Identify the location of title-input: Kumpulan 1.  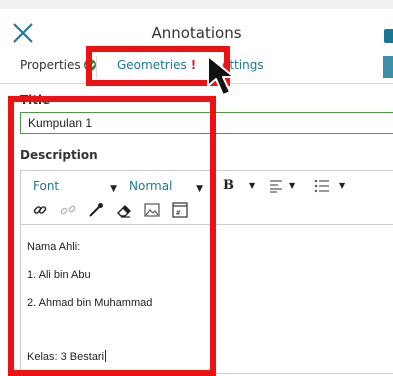
(206, 123).